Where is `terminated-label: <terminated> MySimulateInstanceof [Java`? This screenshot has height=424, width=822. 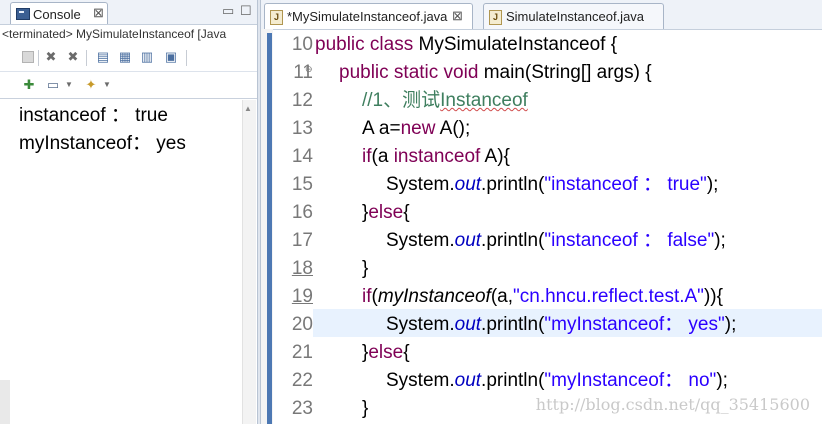 terminated-label: <terminated> MySimulateInstanceof [Java is located at coordinates (114, 34).